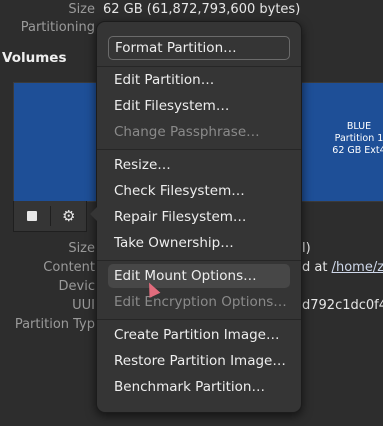 The width and height of the screenshot is (383, 426). Describe the element at coordinates (202, 9) in the screenshot. I see `size-value: 62 GB (61,872,793,600 bytes)` at that location.